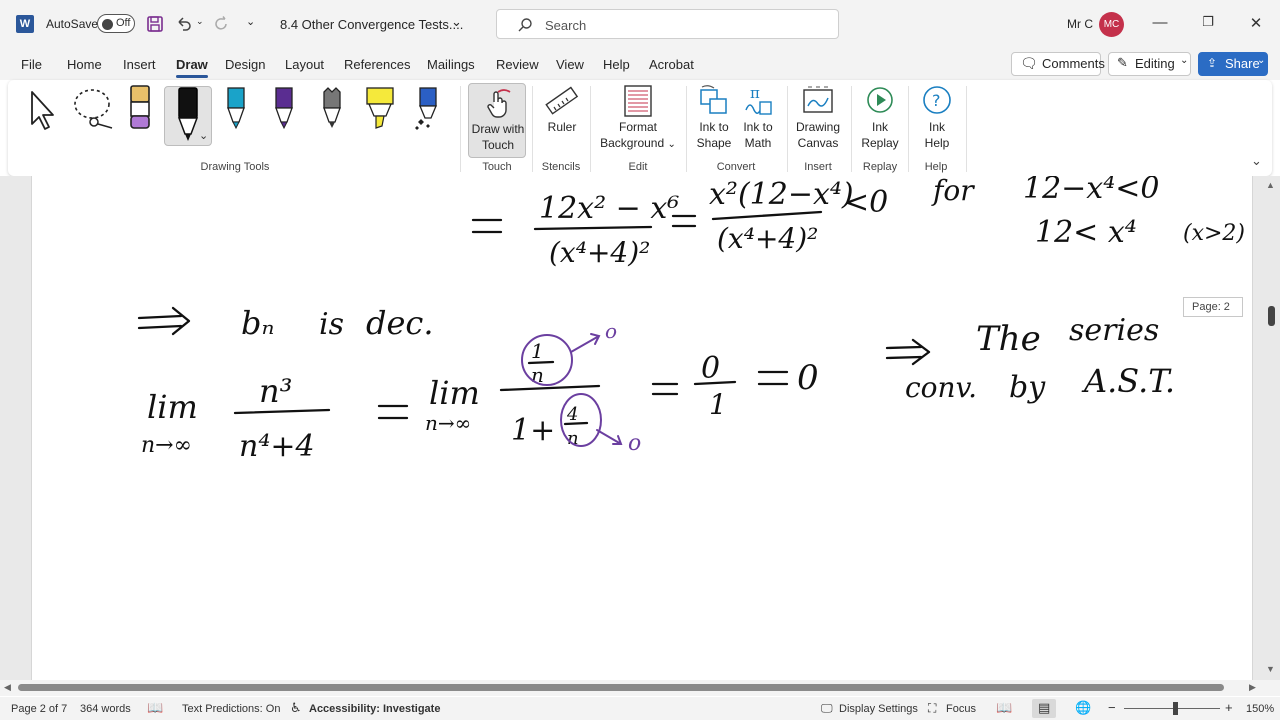 This screenshot has height=720, width=1280. Describe the element at coordinates (380, 109) in the screenshot. I see `highlighter-icon` at that location.